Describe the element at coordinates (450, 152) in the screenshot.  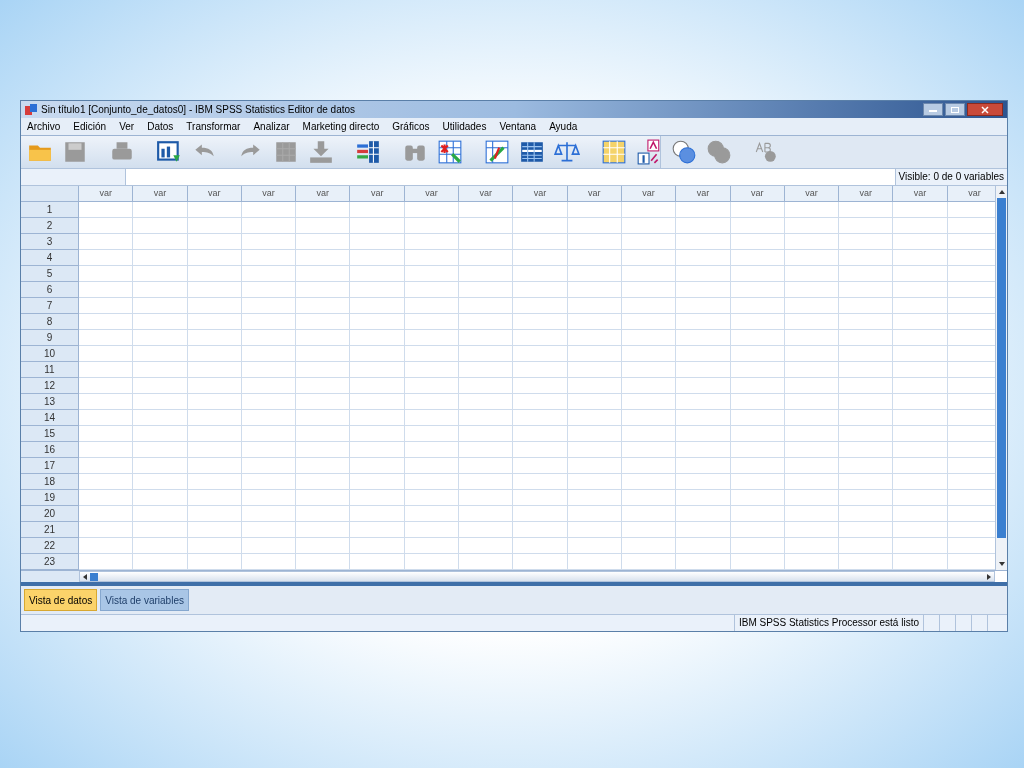
I see `star-grid-icon` at that location.